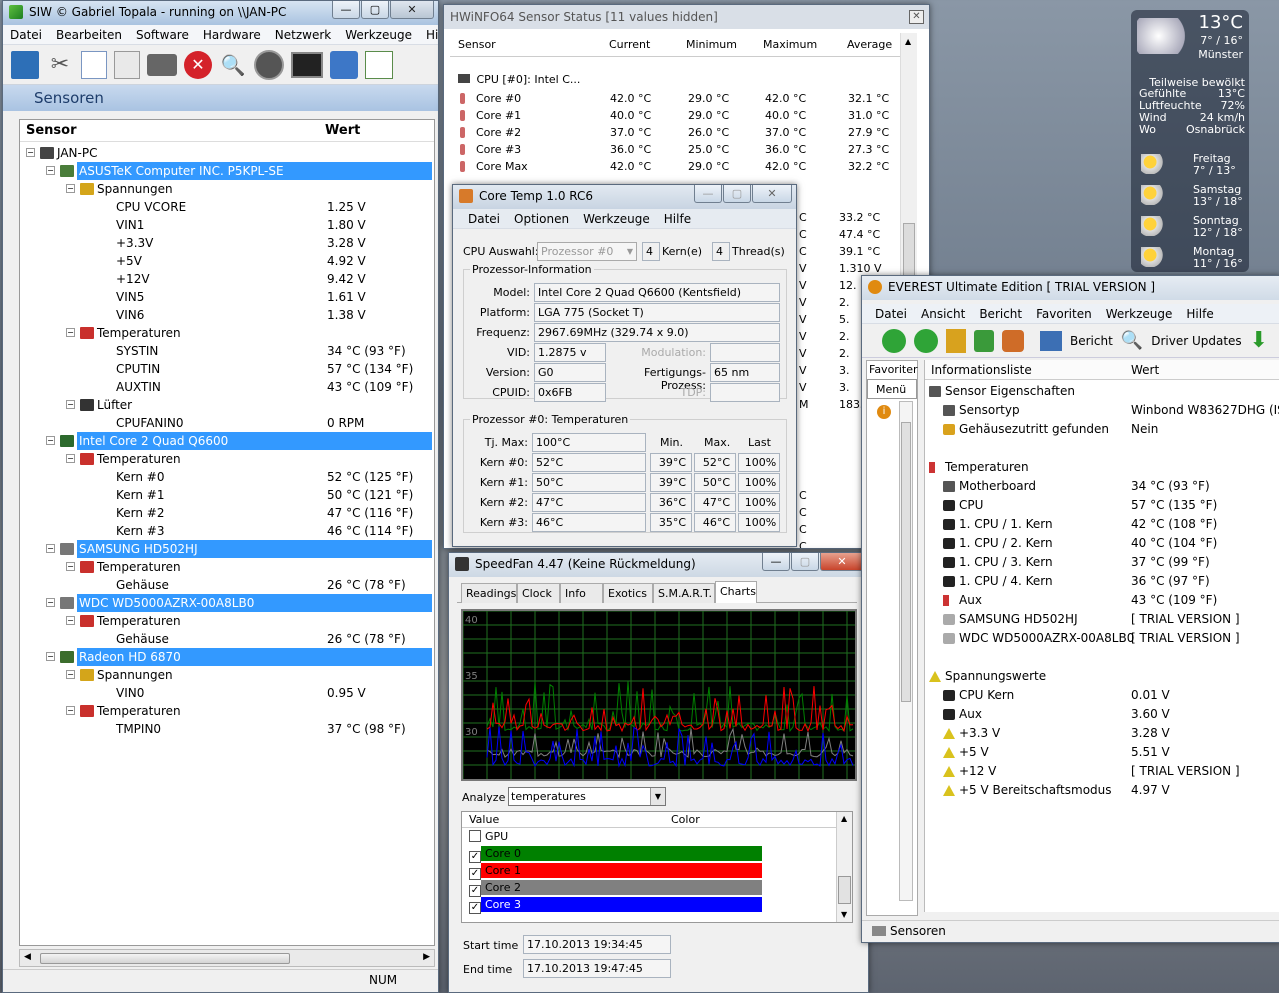 This screenshot has height=993, width=1279. Describe the element at coordinates (844, 867) in the screenshot. I see `legend-scrollbar: ▲ ▼` at that location.